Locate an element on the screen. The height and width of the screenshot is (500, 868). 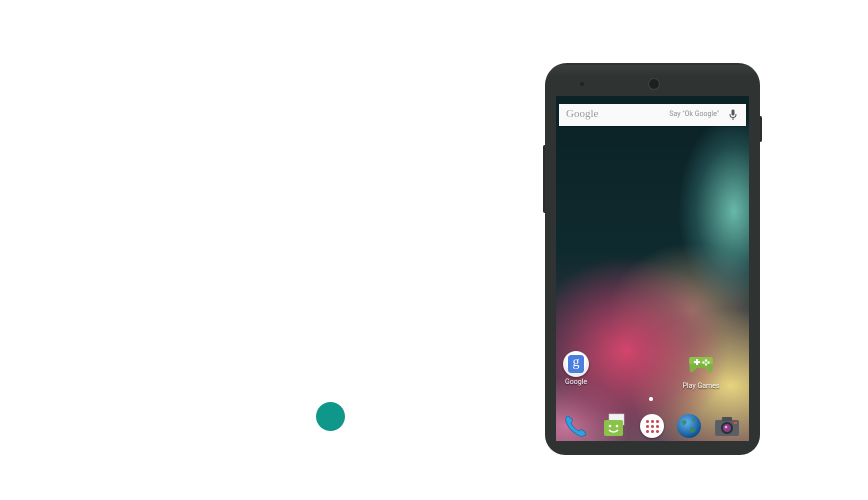
browser-globe-icon is located at coordinates (689, 426).